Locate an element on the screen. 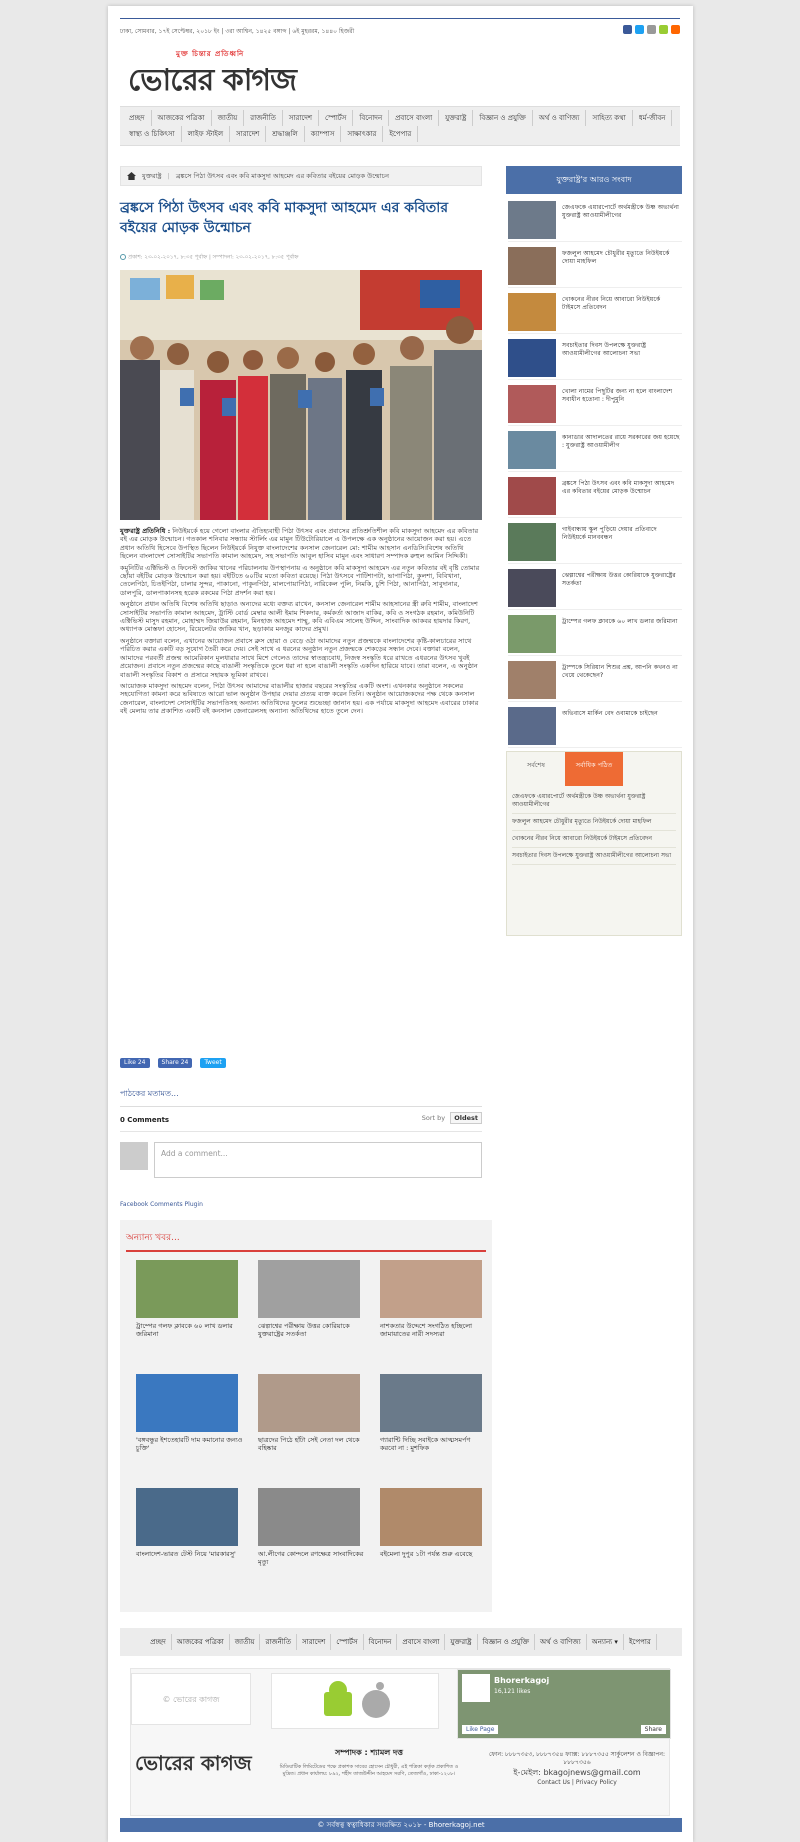  nav-item: সাক্ষাৎকার is located at coordinates (362, 134).